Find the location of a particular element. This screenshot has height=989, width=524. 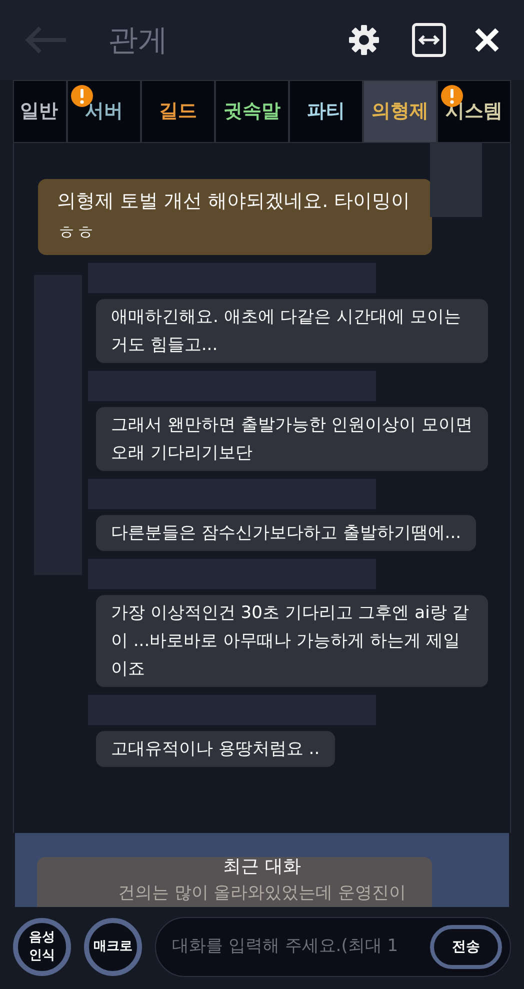

resize-icon is located at coordinates (429, 40).